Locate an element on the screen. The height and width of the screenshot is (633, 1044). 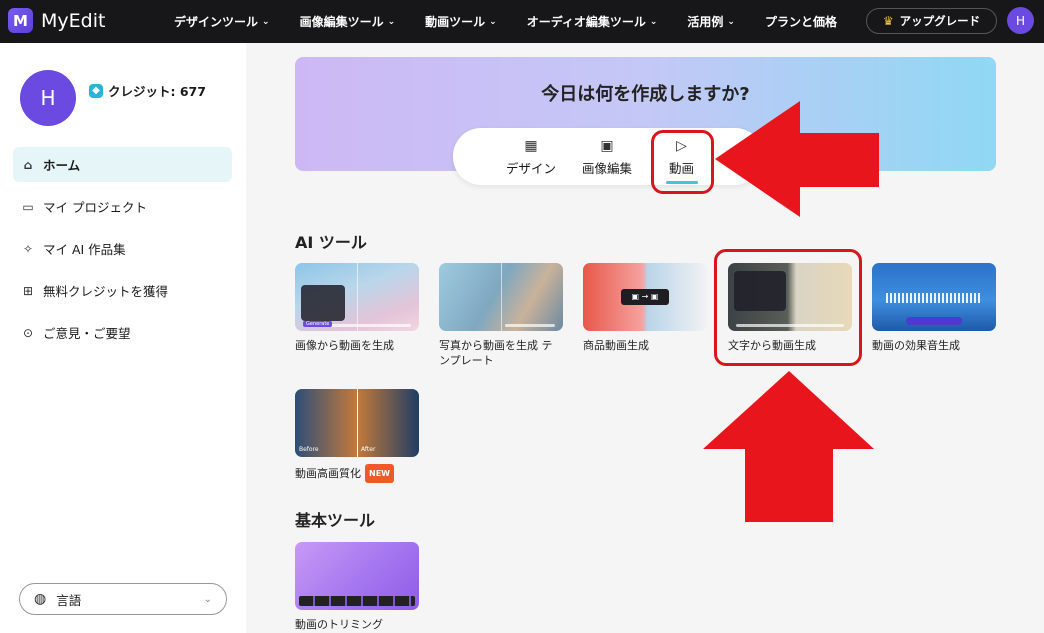
nav-image-tools: 画像編集ツール ⌄ is located at coordinates (348, 21).